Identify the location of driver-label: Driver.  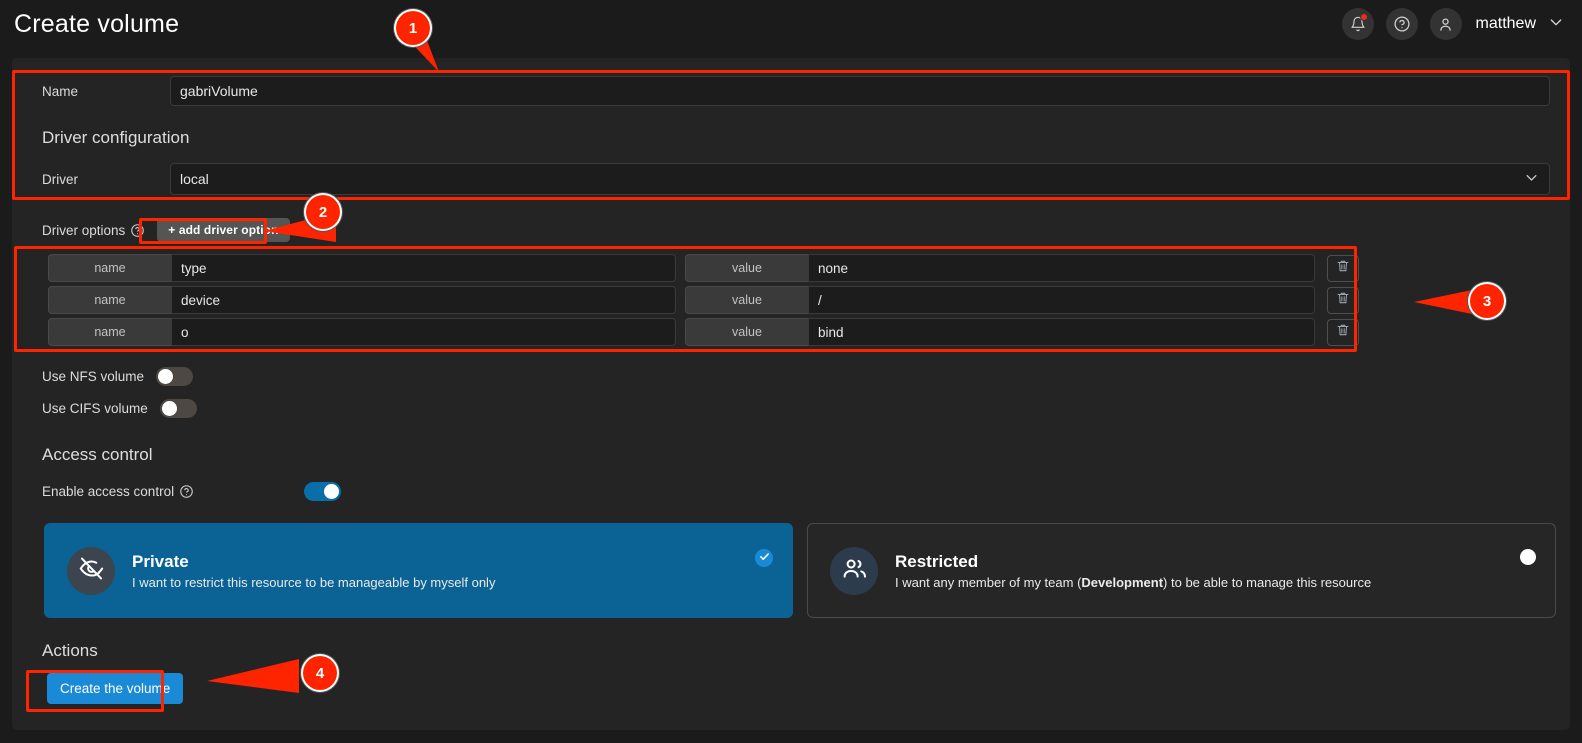
(60, 179).